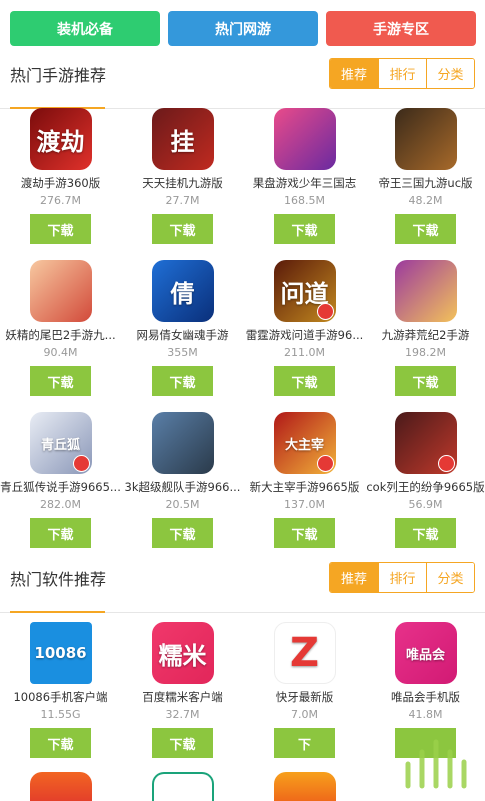 The width and height of the screenshot is (485, 801). I want to click on app-size: 168.5M, so click(304, 200).